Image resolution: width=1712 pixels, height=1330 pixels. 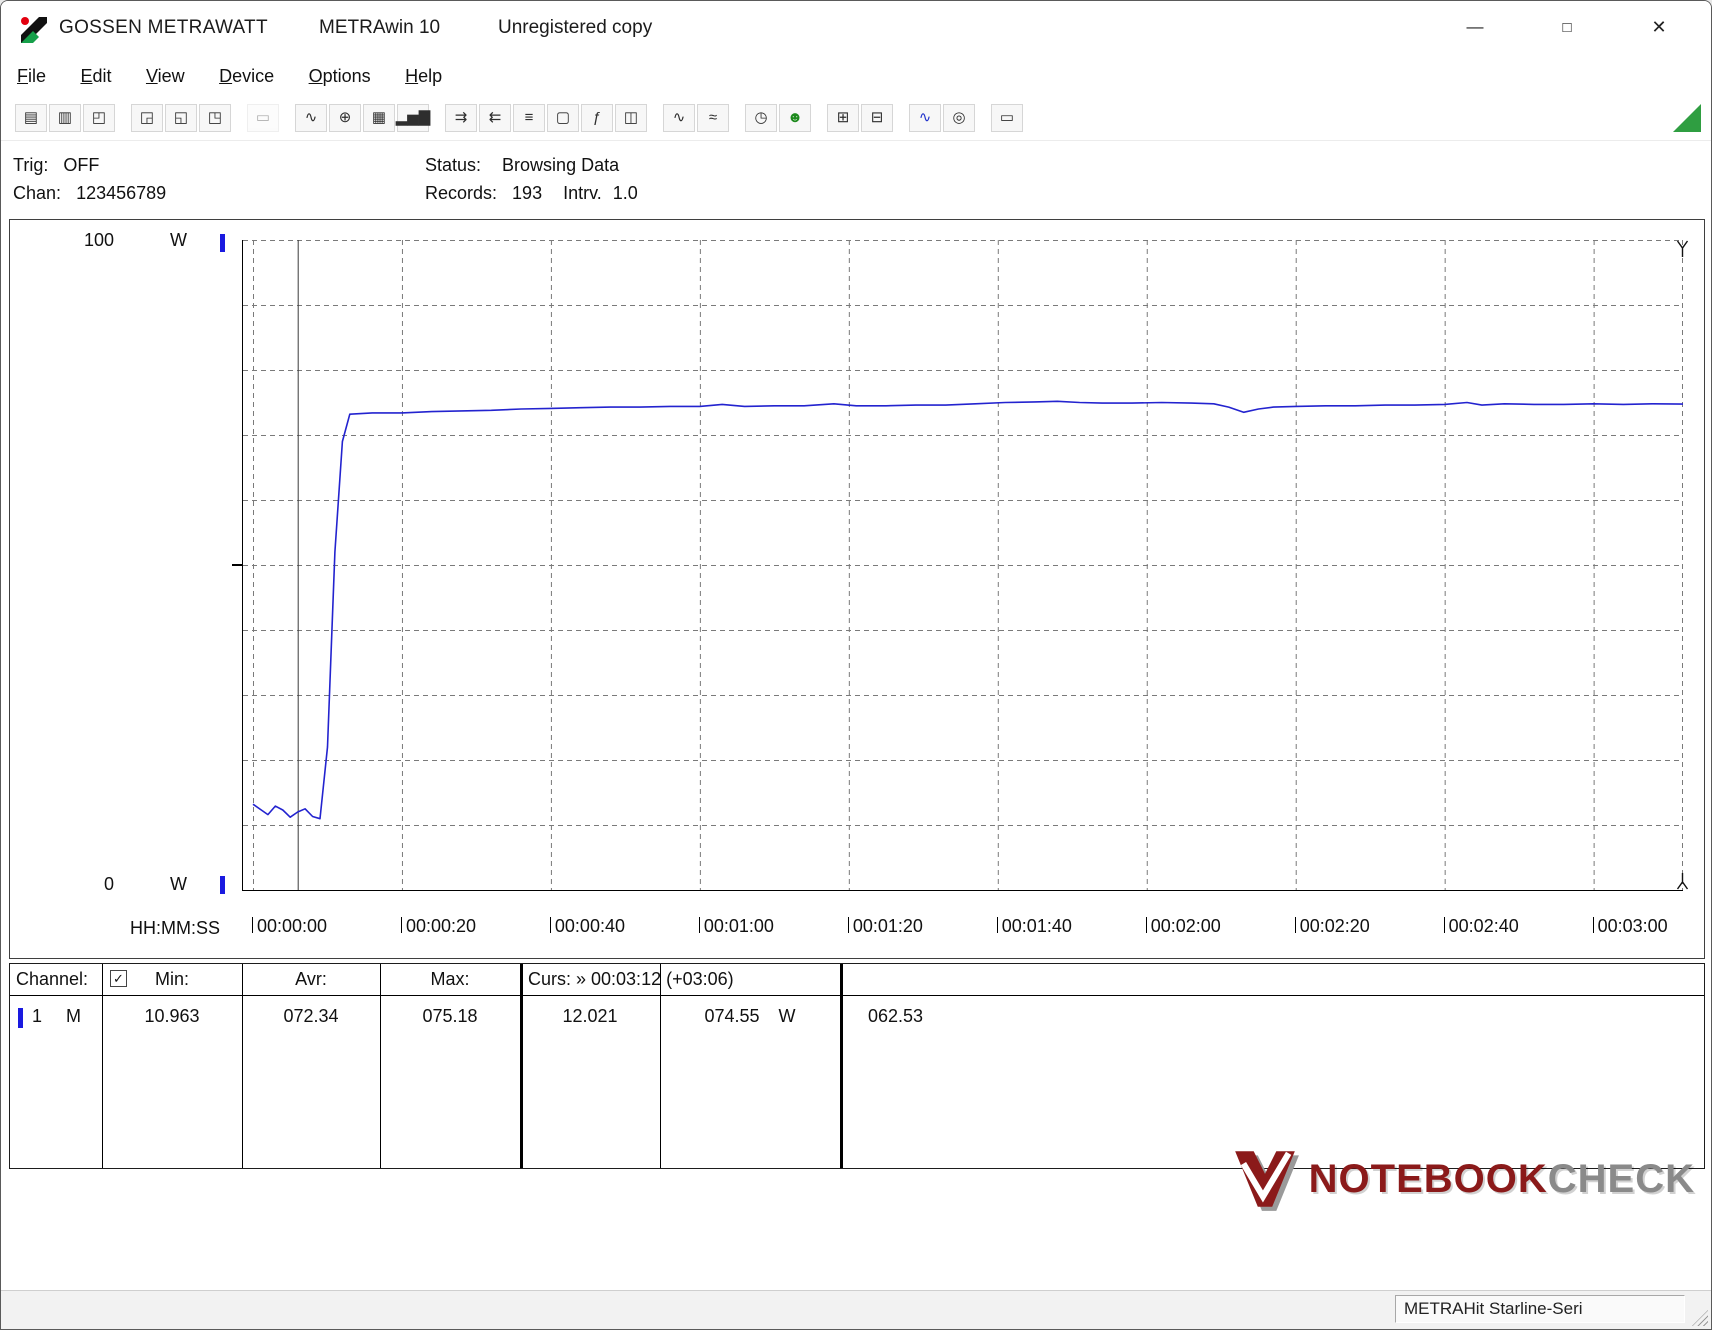 I want to click on tooltip-mode-button: ▭, so click(x=1007, y=117).